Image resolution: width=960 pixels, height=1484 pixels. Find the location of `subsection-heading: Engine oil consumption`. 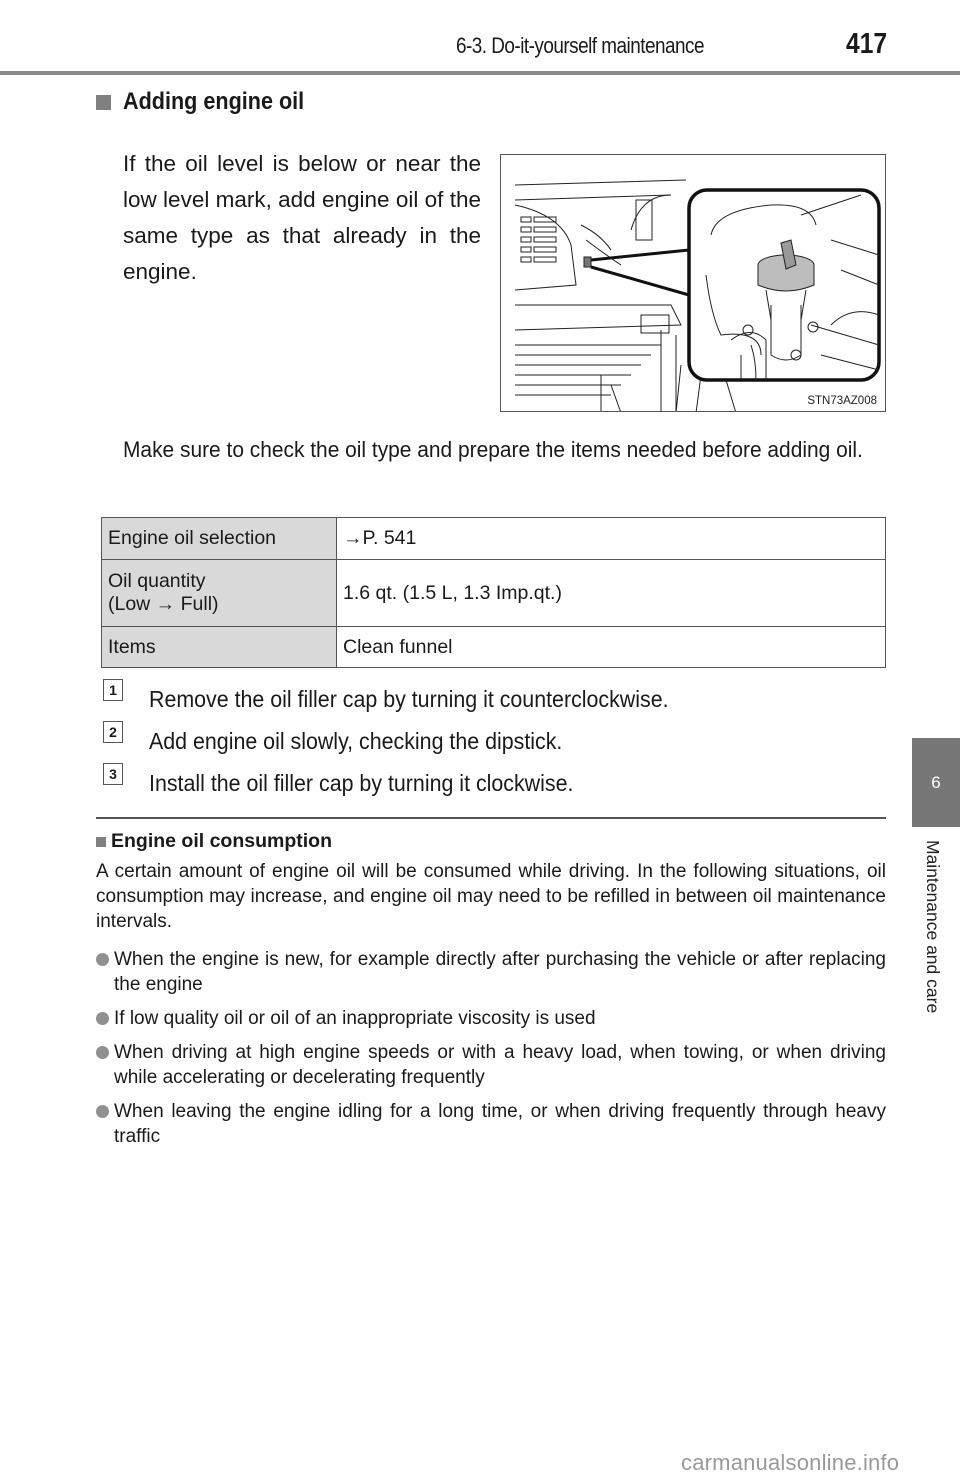

subsection-heading: Engine oil consumption is located at coordinates (214, 841).